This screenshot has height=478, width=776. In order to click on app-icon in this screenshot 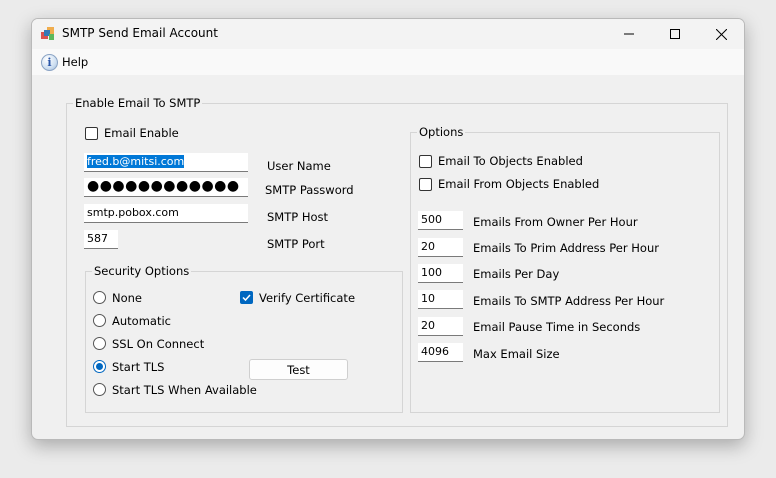, I will do `click(48, 34)`.